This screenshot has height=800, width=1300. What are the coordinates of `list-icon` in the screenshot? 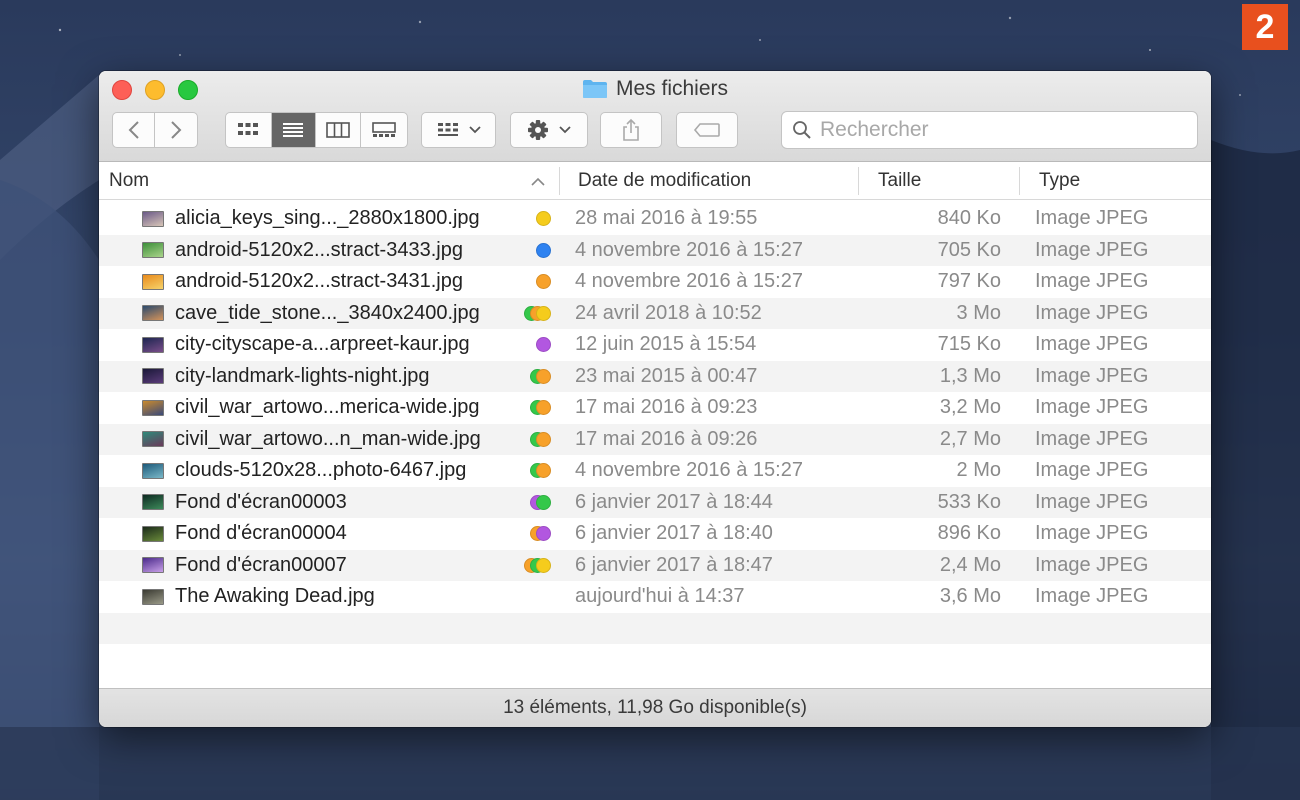 It's located at (293, 130).